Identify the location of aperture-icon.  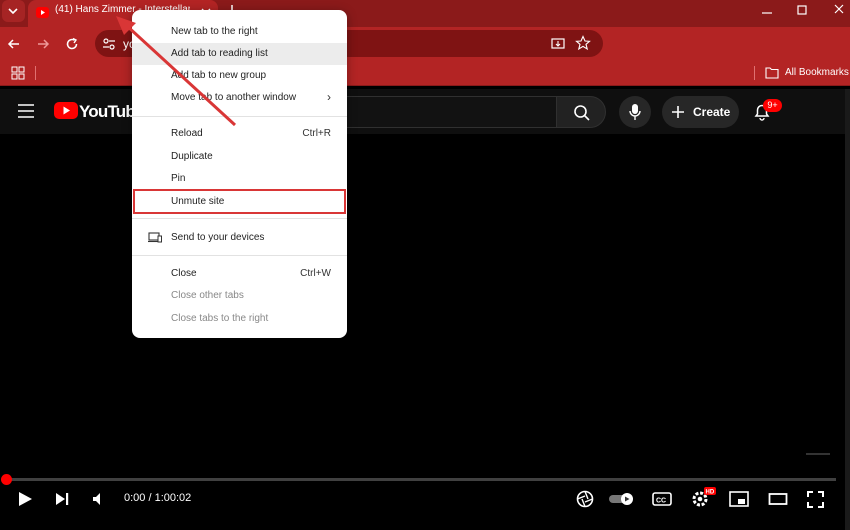
(585, 499).